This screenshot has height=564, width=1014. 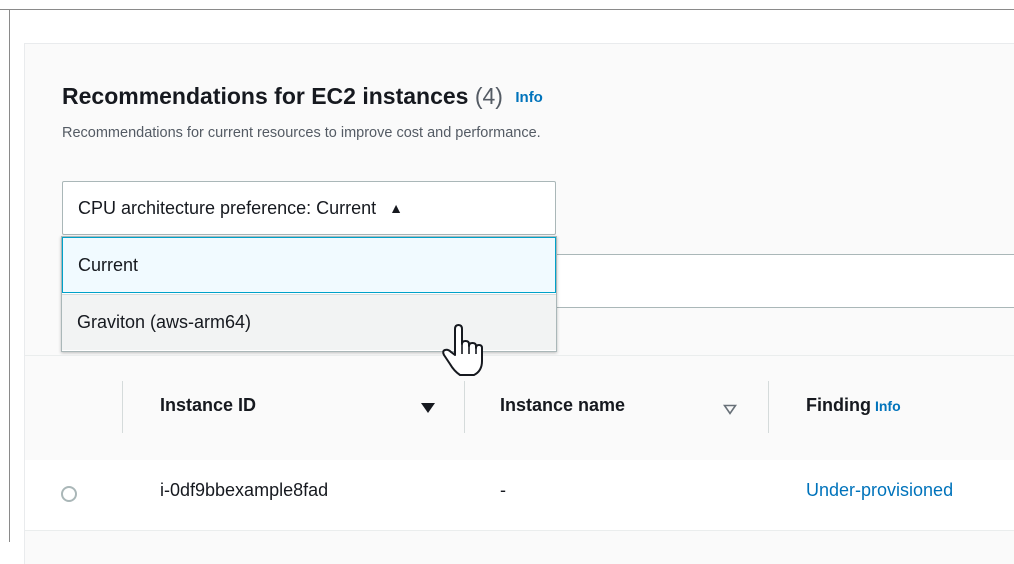 What do you see at coordinates (396, 208) in the screenshot?
I see `caret-up-icon: ▲` at bounding box center [396, 208].